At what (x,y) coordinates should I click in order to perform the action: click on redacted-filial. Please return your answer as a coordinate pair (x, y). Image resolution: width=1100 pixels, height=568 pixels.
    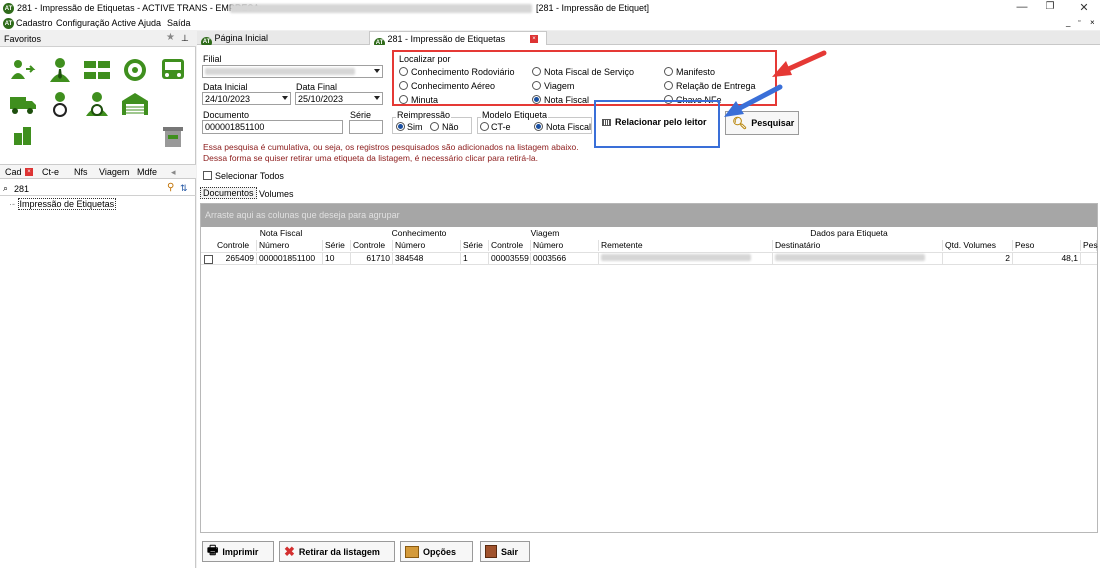
    Looking at the image, I should click on (280, 71).